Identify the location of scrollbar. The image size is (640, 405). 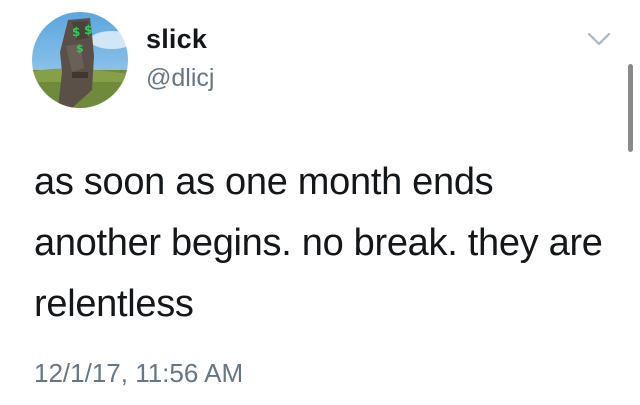
(630, 108).